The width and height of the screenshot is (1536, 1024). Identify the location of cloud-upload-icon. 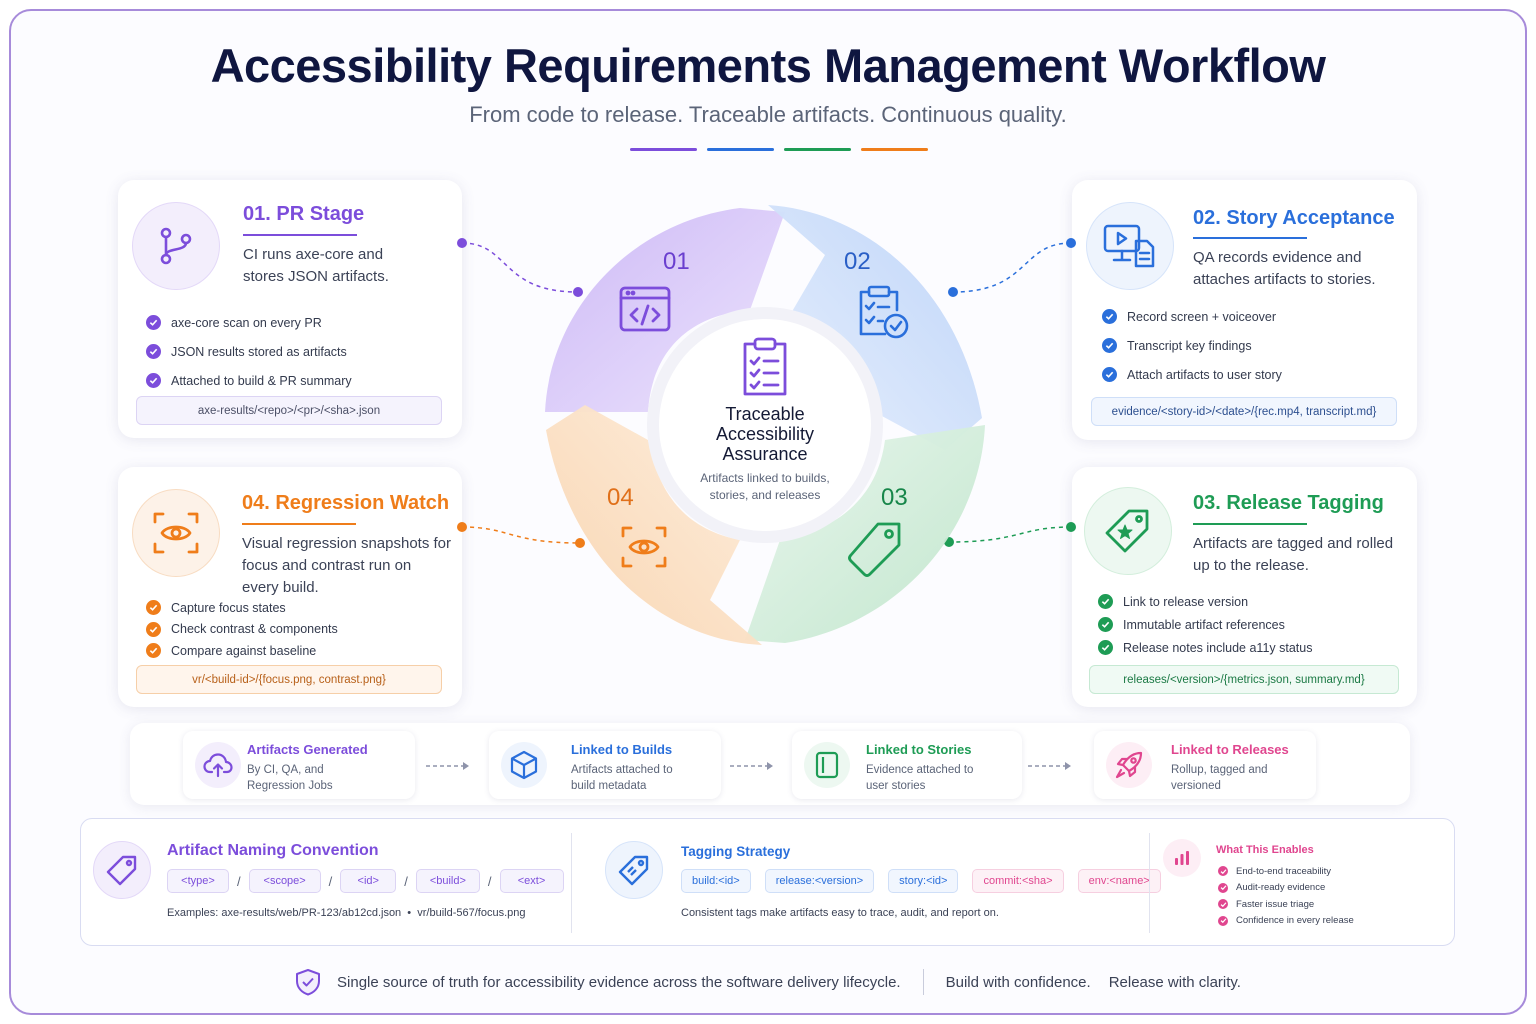
(218, 765).